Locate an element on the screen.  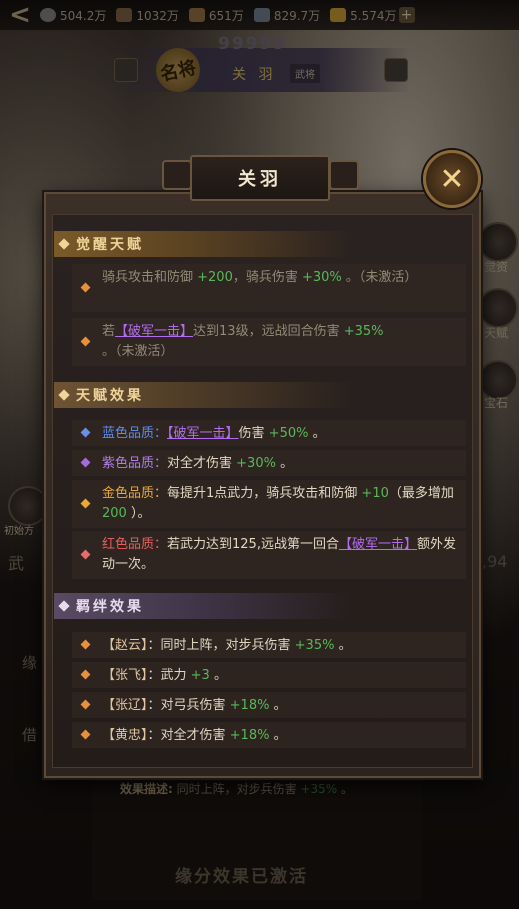
close-icon: ✕ is located at coordinates (452, 179).